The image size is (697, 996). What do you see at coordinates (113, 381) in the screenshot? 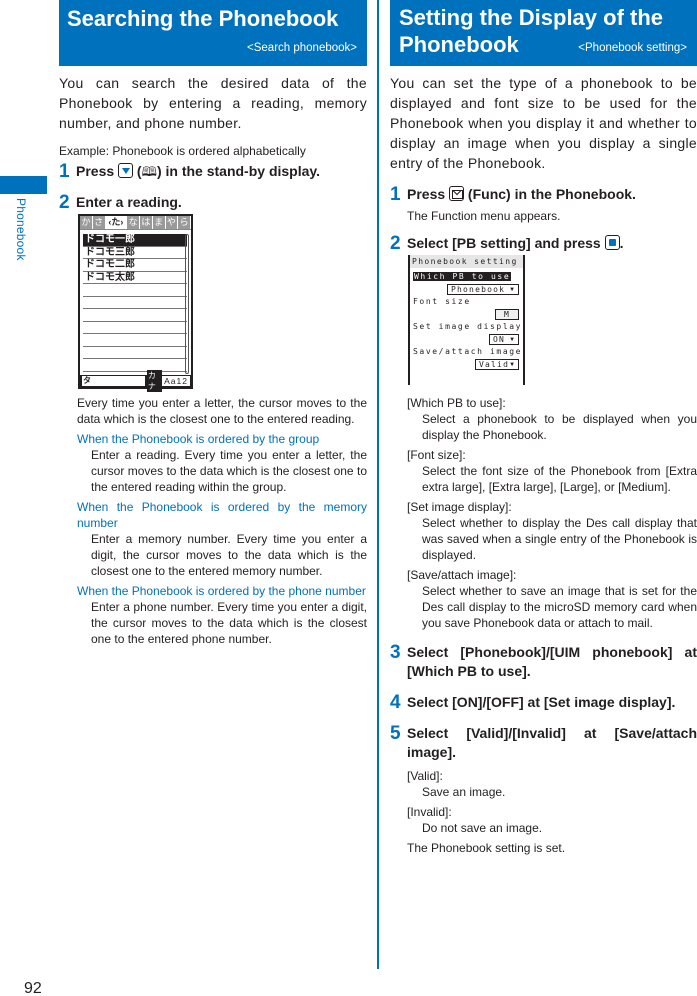
I see `reading-input: タ` at bounding box center [113, 381].